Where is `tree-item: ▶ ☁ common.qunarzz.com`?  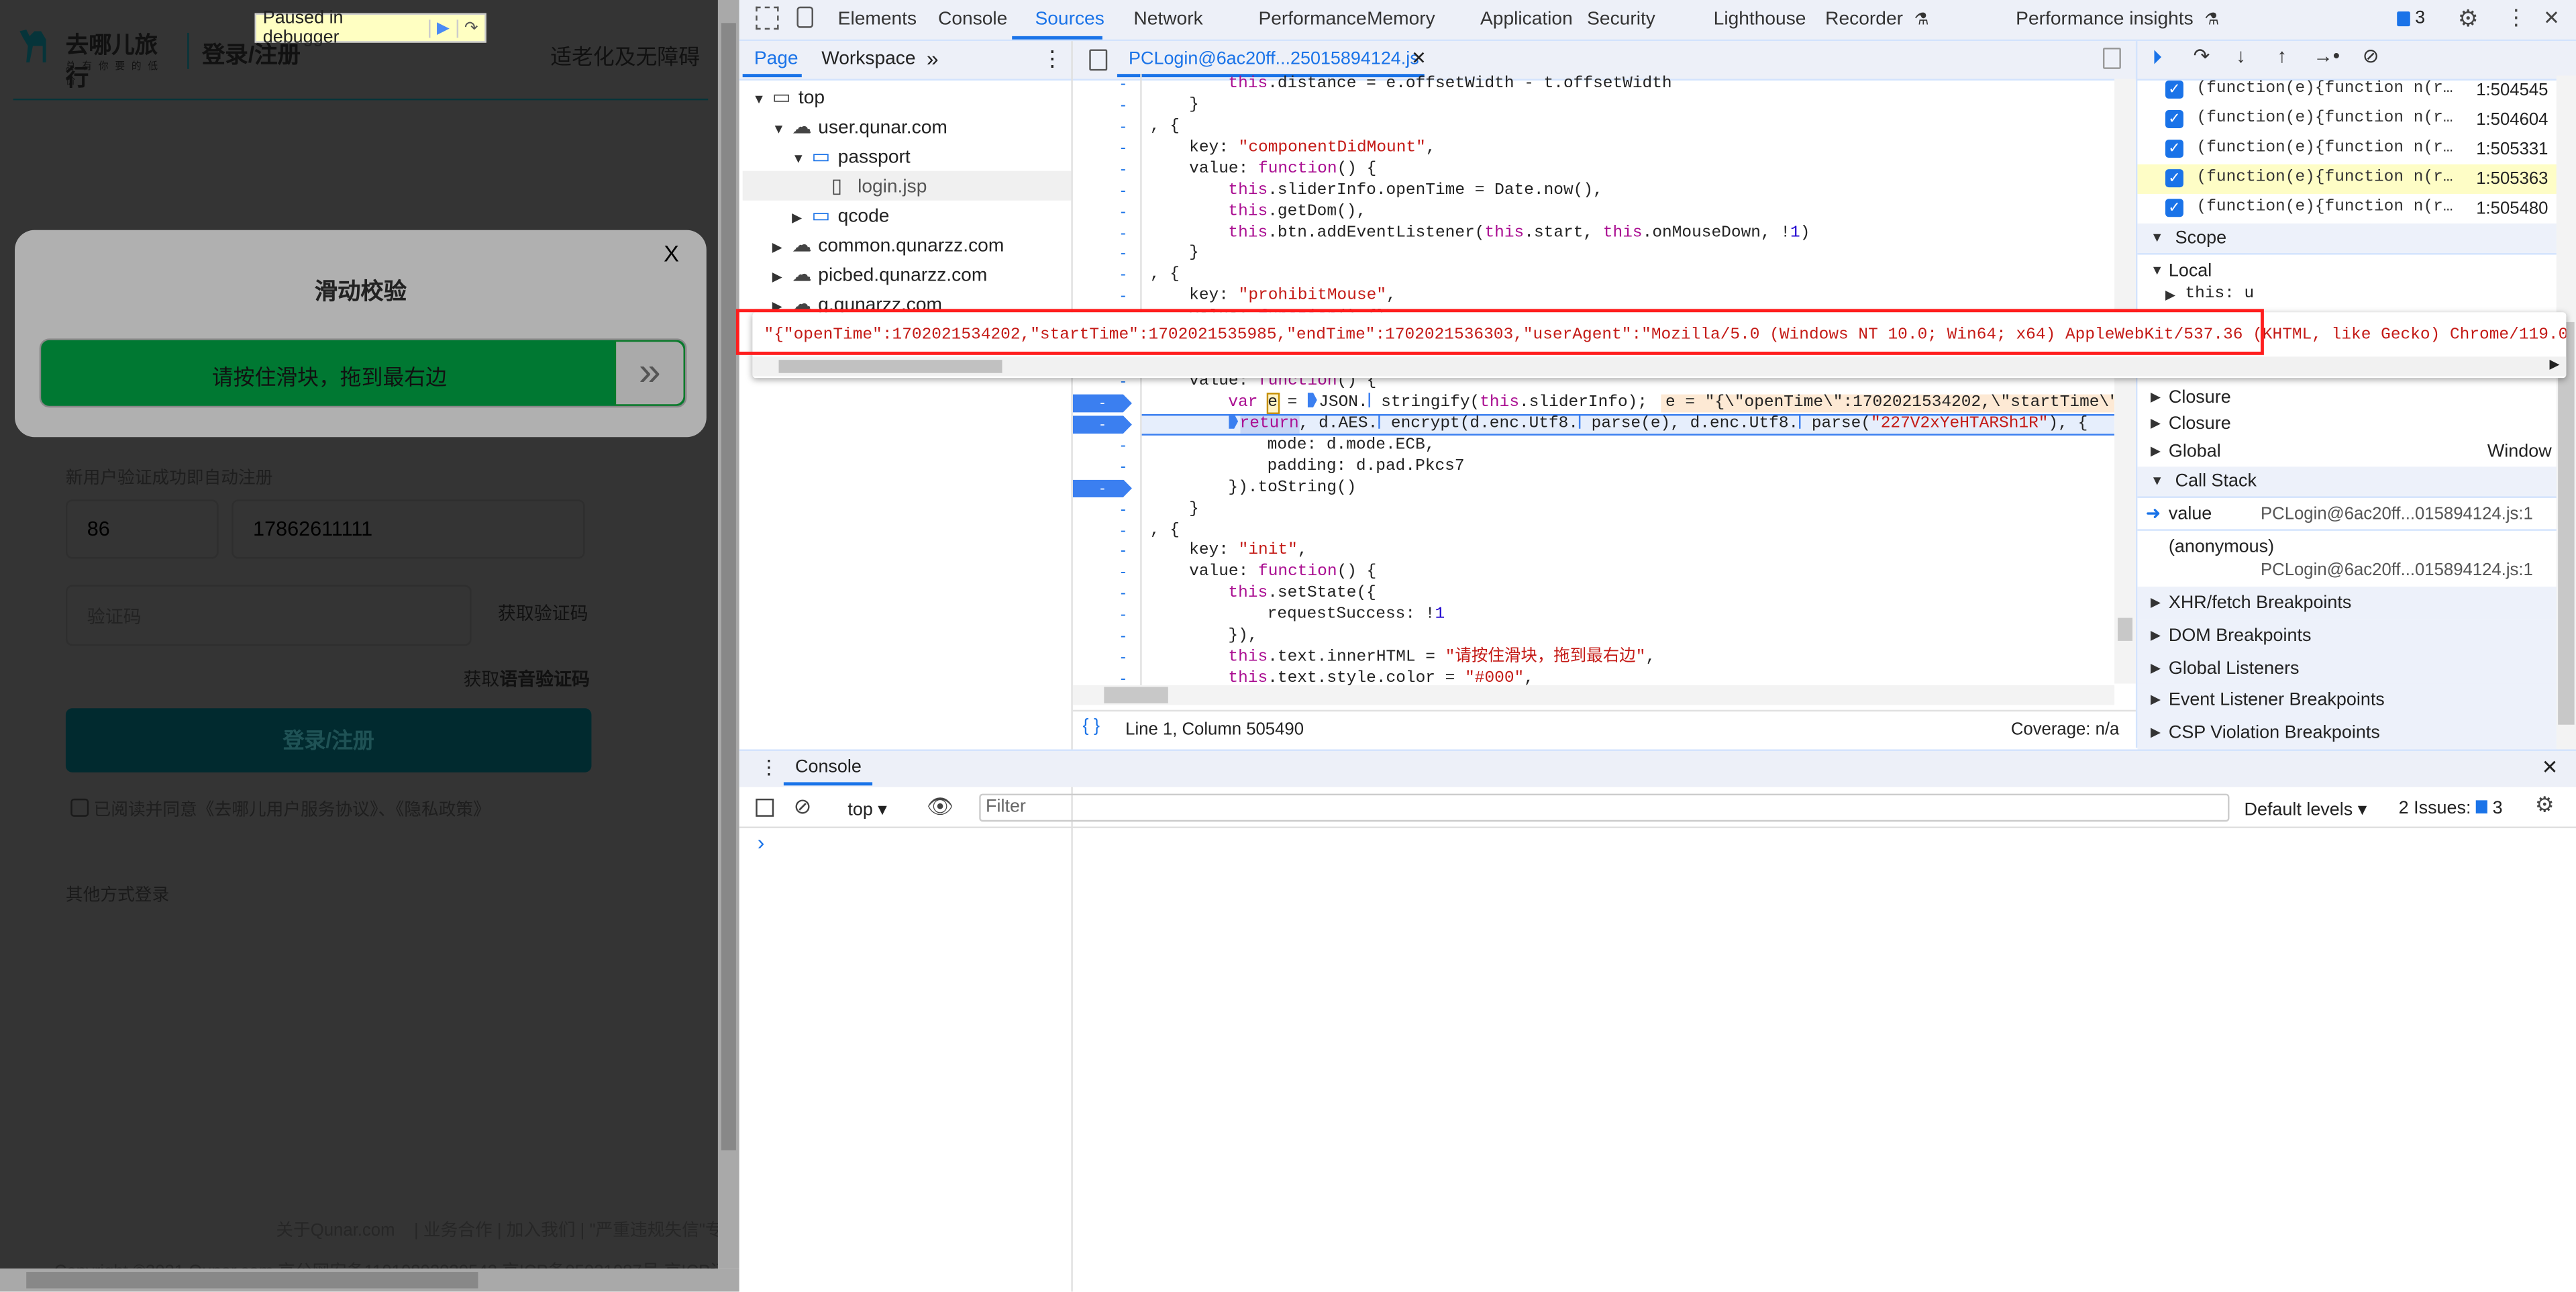 tree-item: ▶ ☁ common.qunarzz.com is located at coordinates (907, 245).